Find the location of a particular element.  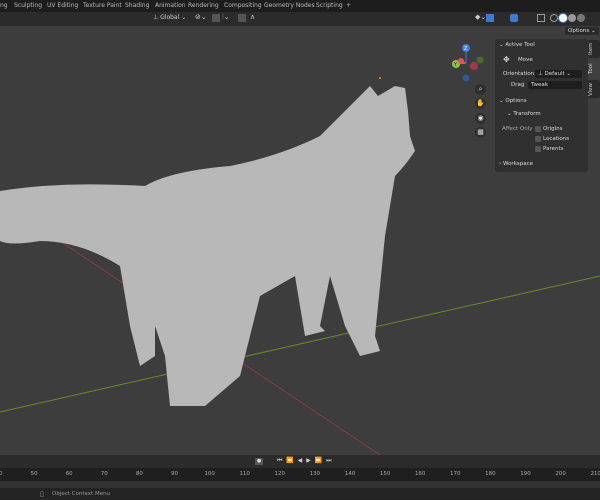

zoom-icon: ⌕ is located at coordinates (480, 89).